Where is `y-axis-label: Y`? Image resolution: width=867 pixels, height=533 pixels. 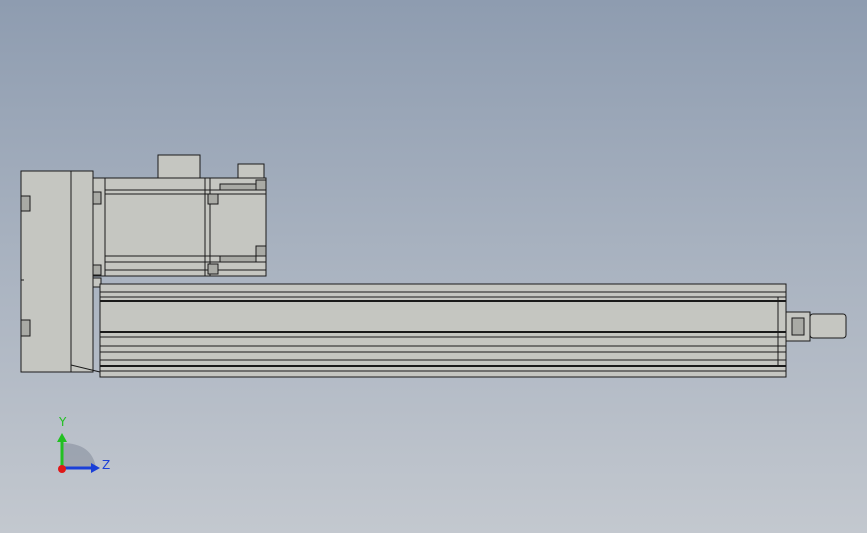 y-axis-label: Y is located at coordinates (62, 422).